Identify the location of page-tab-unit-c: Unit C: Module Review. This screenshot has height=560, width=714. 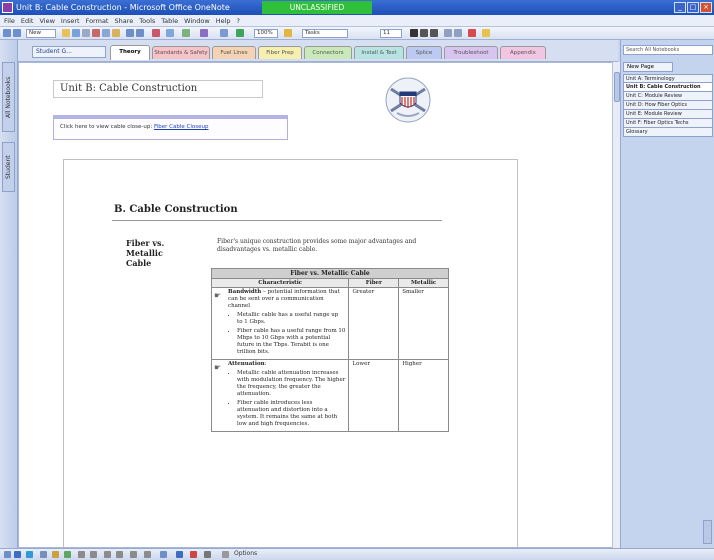
(668, 96).